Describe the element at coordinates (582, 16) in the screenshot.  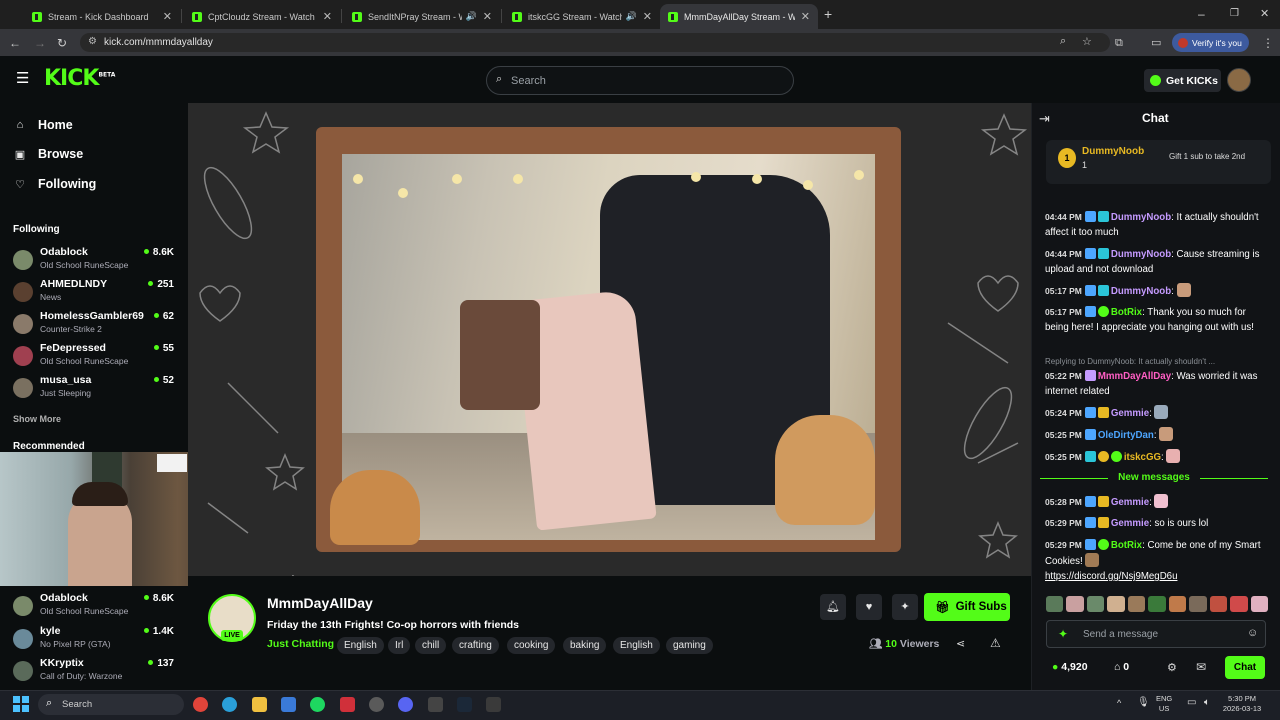
I see `browser-tab-4: itskcGG Stream - Watch Liv 🔊 ✕` at that location.